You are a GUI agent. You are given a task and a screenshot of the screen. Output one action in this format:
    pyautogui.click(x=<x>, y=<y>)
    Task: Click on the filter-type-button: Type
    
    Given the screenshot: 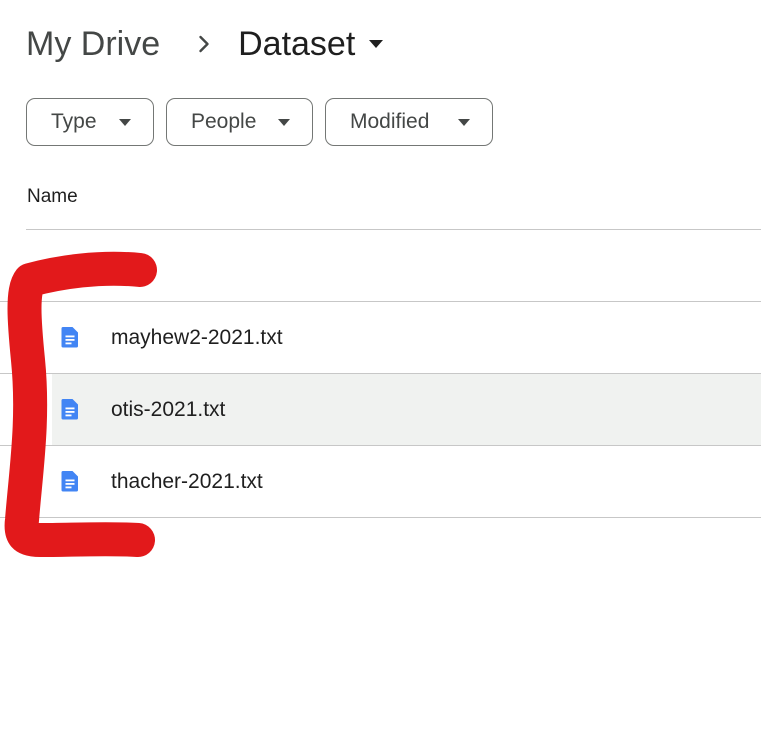 What is the action you would take?
    pyautogui.click(x=90, y=122)
    